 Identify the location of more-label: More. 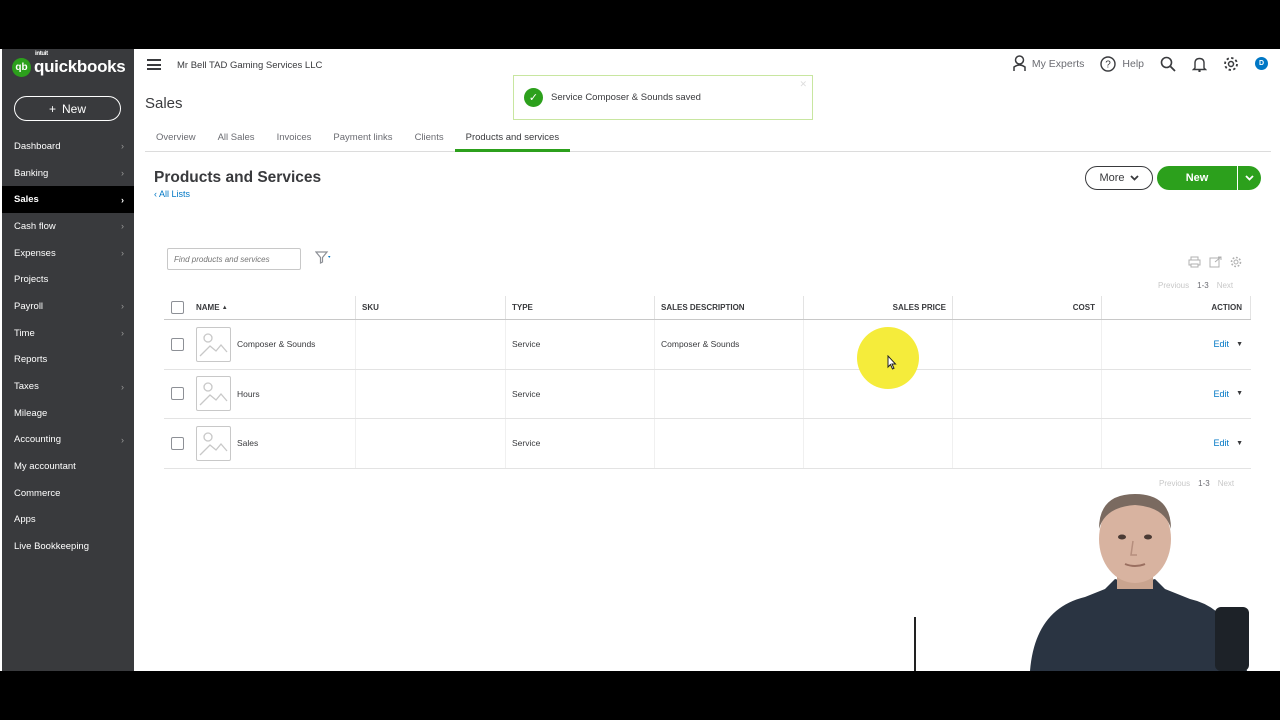
(1112, 178).